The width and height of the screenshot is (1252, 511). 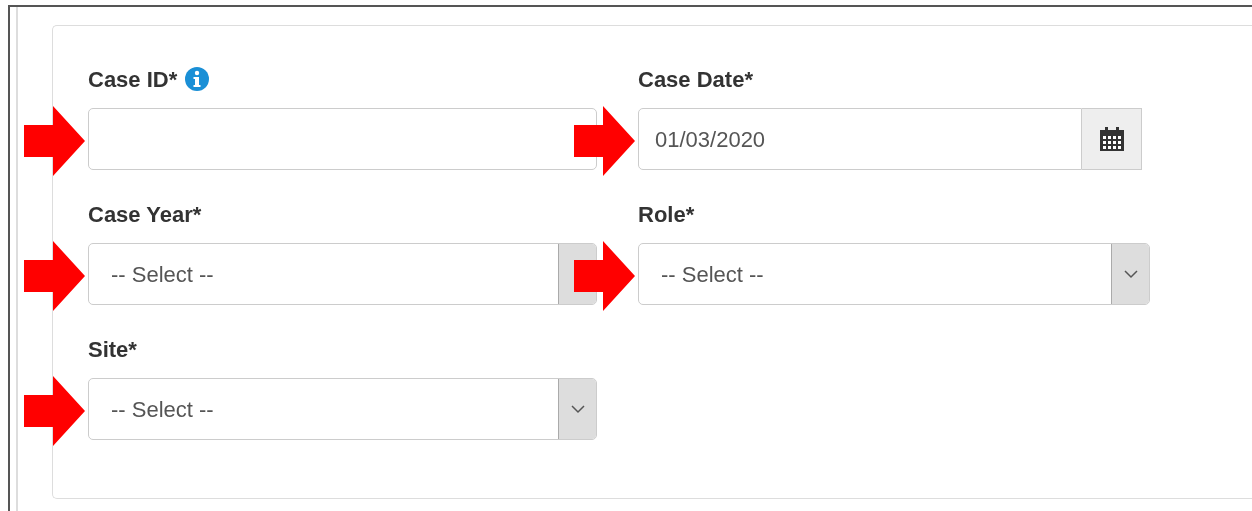 What do you see at coordinates (695, 79) in the screenshot?
I see `field-label: Case Date*` at bounding box center [695, 79].